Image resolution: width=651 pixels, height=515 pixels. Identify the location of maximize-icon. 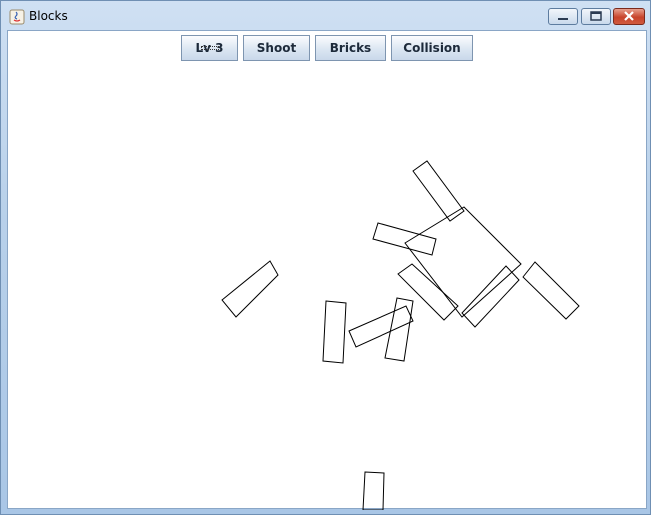
(596, 16).